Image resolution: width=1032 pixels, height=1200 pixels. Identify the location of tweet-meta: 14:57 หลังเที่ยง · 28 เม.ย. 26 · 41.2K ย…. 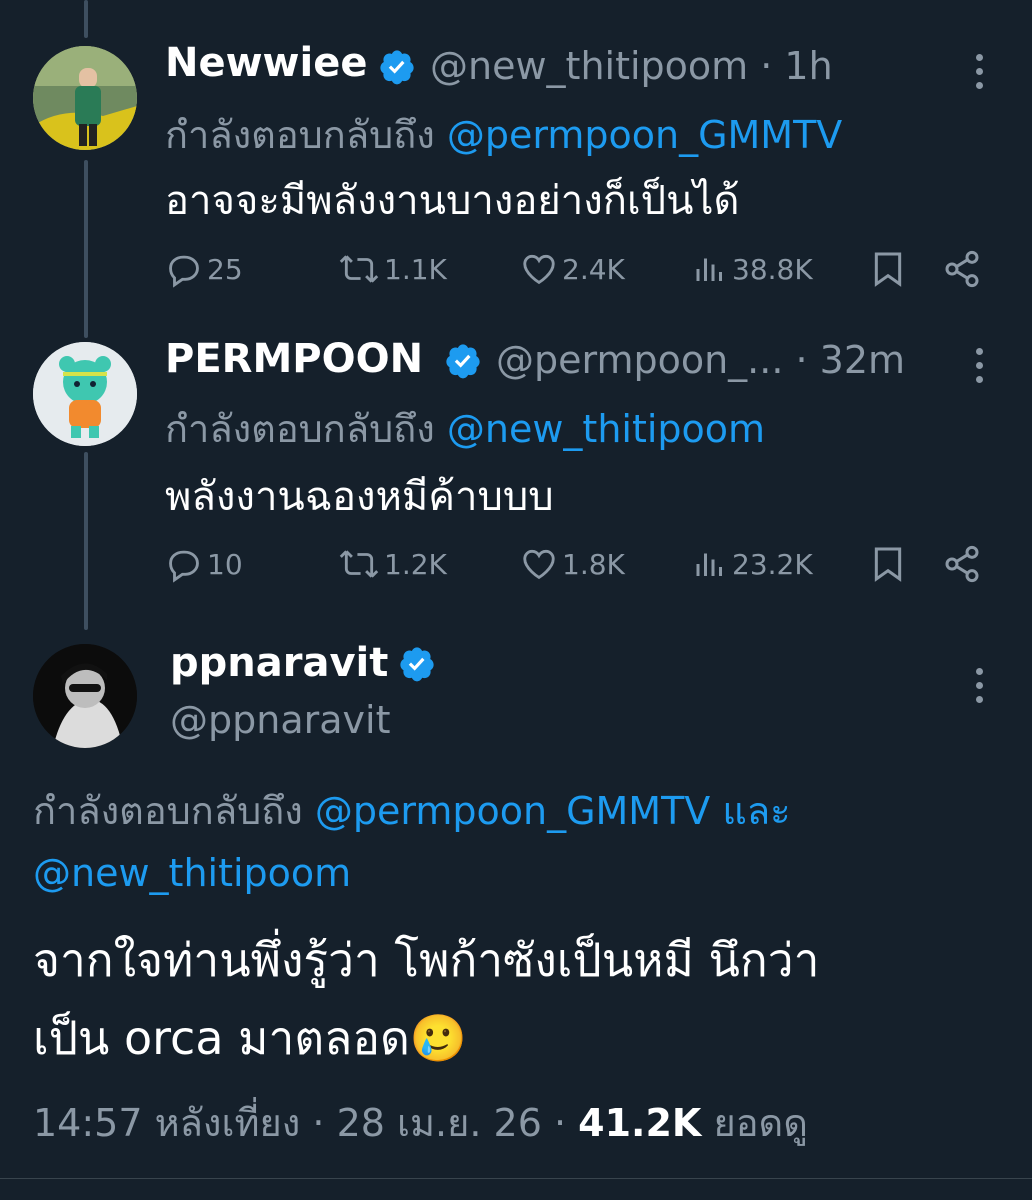
(420, 1122).